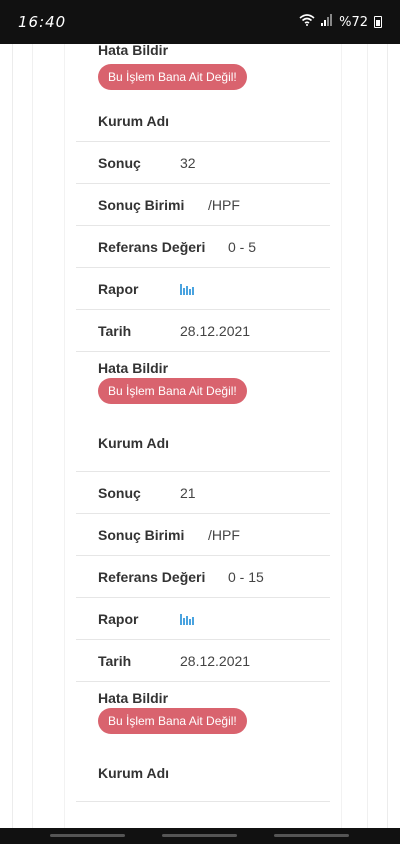 The width and height of the screenshot is (400, 844). Describe the element at coordinates (378, 22) in the screenshot. I see `battery-icon` at that location.